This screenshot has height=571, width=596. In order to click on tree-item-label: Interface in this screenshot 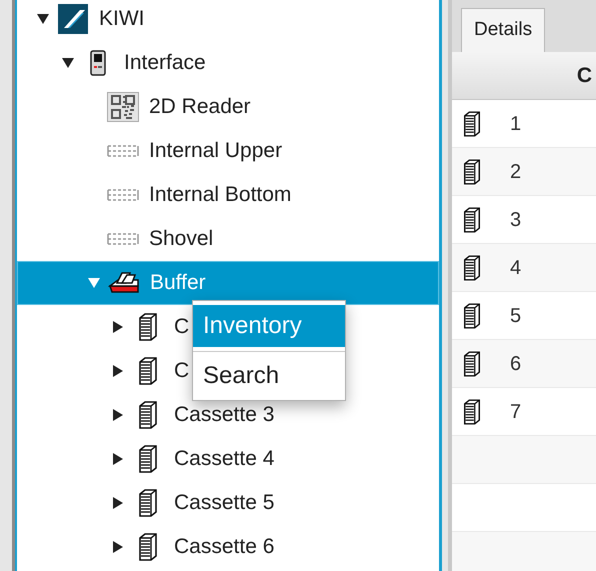, I will do `click(165, 63)`.